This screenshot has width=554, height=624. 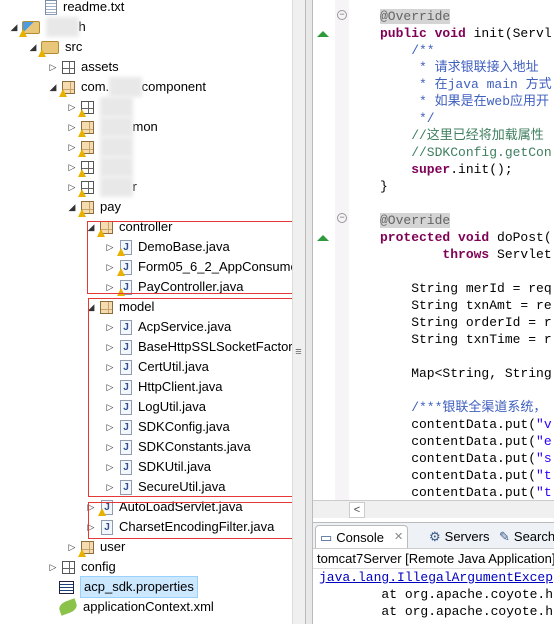 What do you see at coordinates (533, 536) in the screenshot?
I see `tab-label: Search` at bounding box center [533, 536].